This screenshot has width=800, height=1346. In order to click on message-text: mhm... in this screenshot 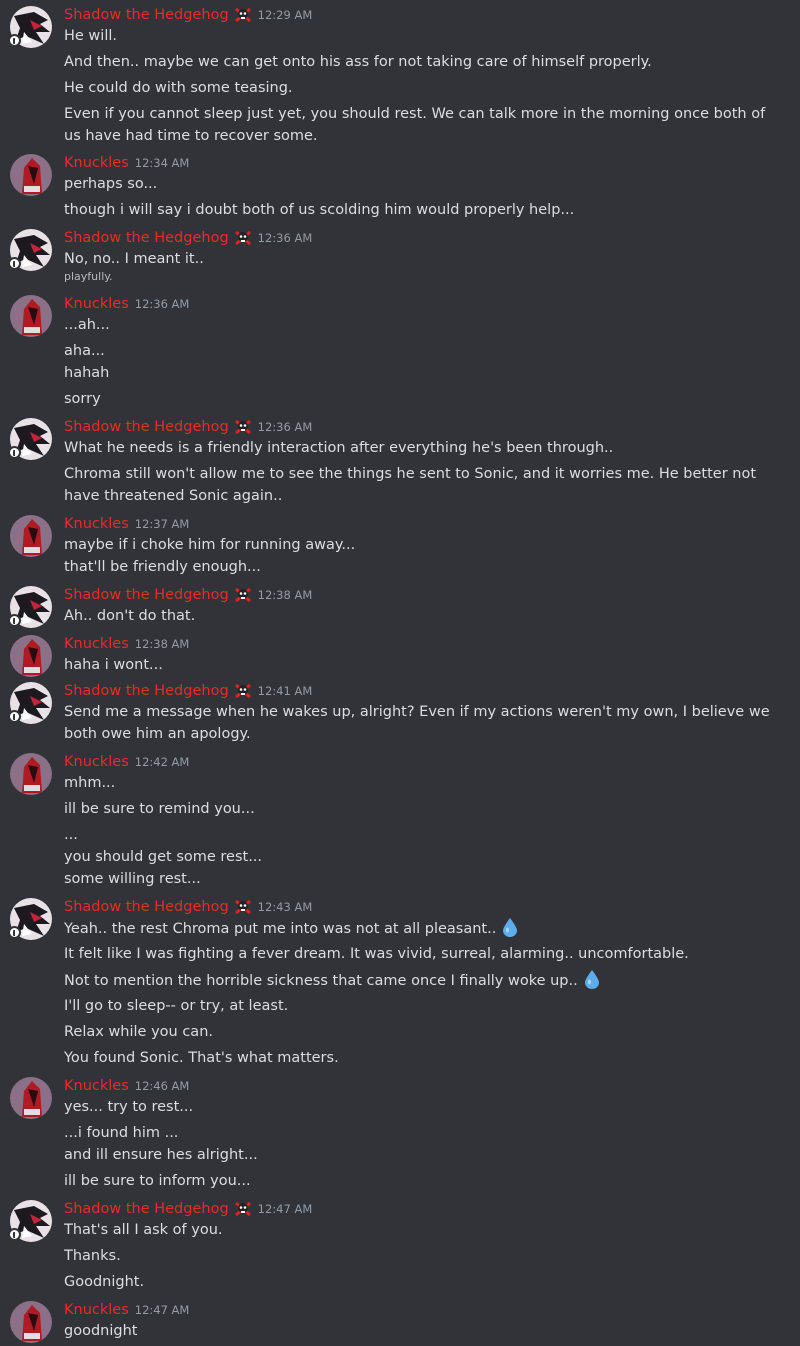, I will do `click(90, 783)`.